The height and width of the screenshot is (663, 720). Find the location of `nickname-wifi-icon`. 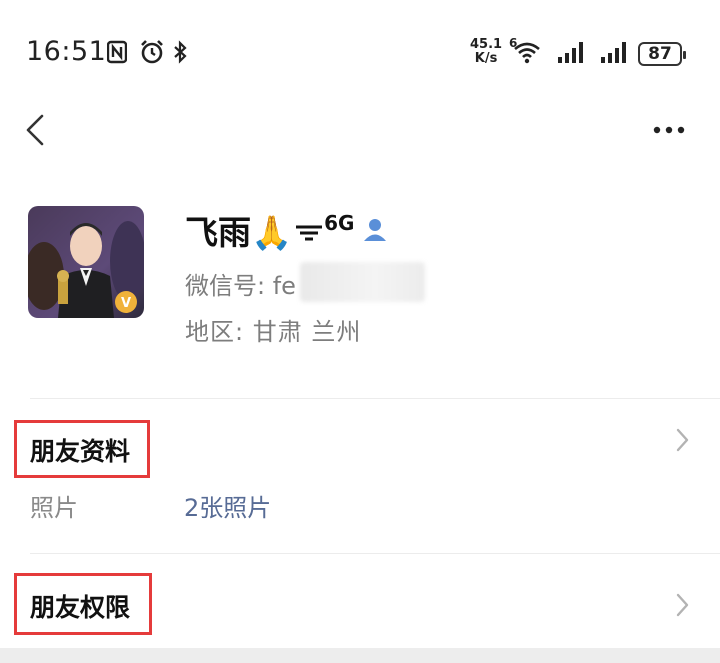

nickname-wifi-icon is located at coordinates (309, 230).